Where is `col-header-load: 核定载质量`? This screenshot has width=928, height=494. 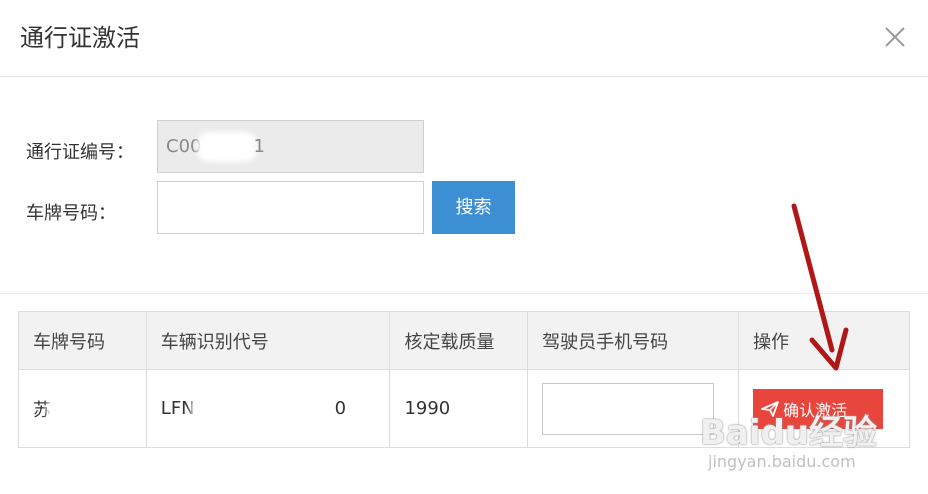
col-header-load: 核定载质量 is located at coordinates (459, 340).